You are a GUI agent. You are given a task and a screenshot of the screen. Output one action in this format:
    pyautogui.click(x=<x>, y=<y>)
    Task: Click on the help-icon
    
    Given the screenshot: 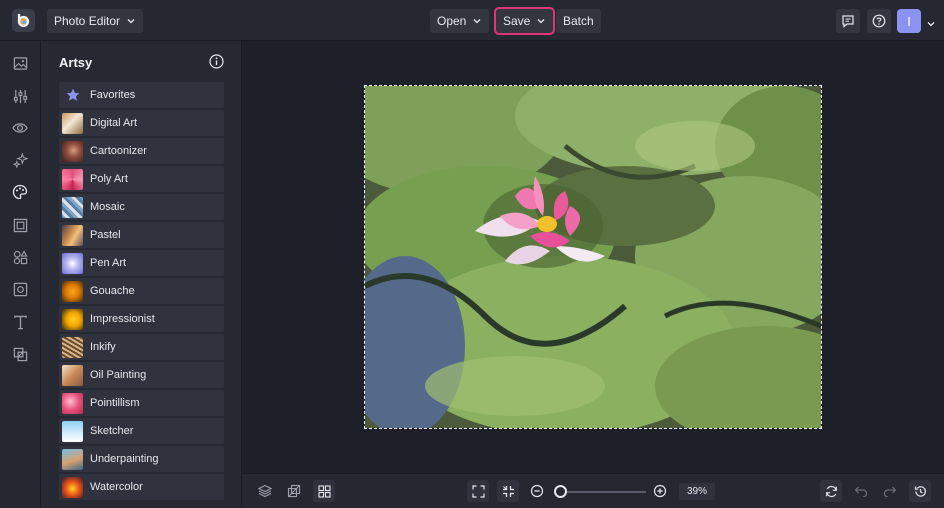 What is the action you would take?
    pyautogui.click(x=879, y=21)
    